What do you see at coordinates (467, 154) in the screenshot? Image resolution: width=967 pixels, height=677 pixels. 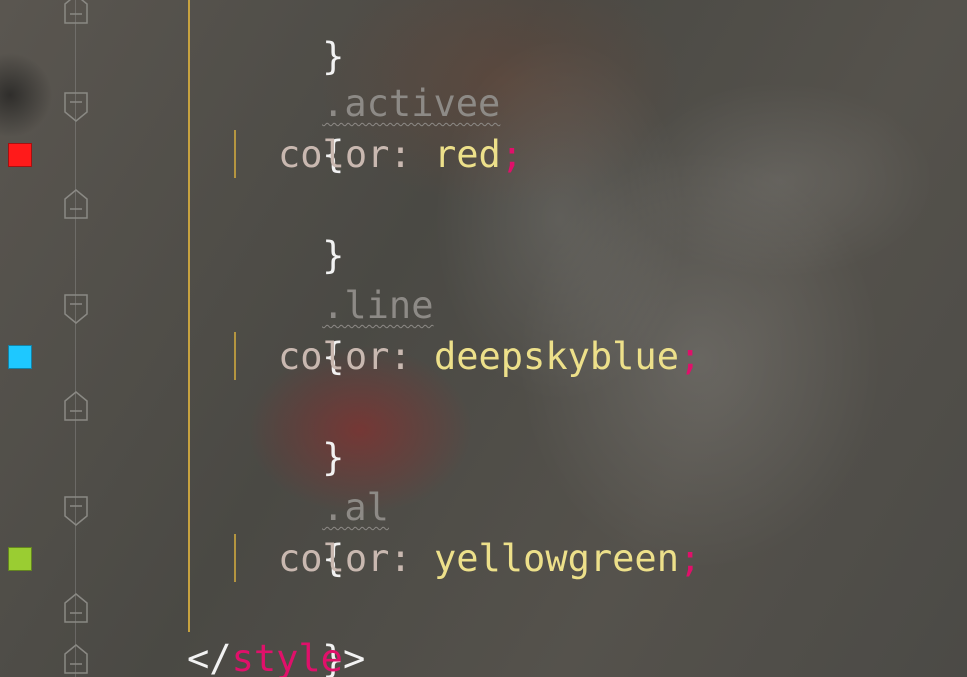 I see `css-value: red` at bounding box center [467, 154].